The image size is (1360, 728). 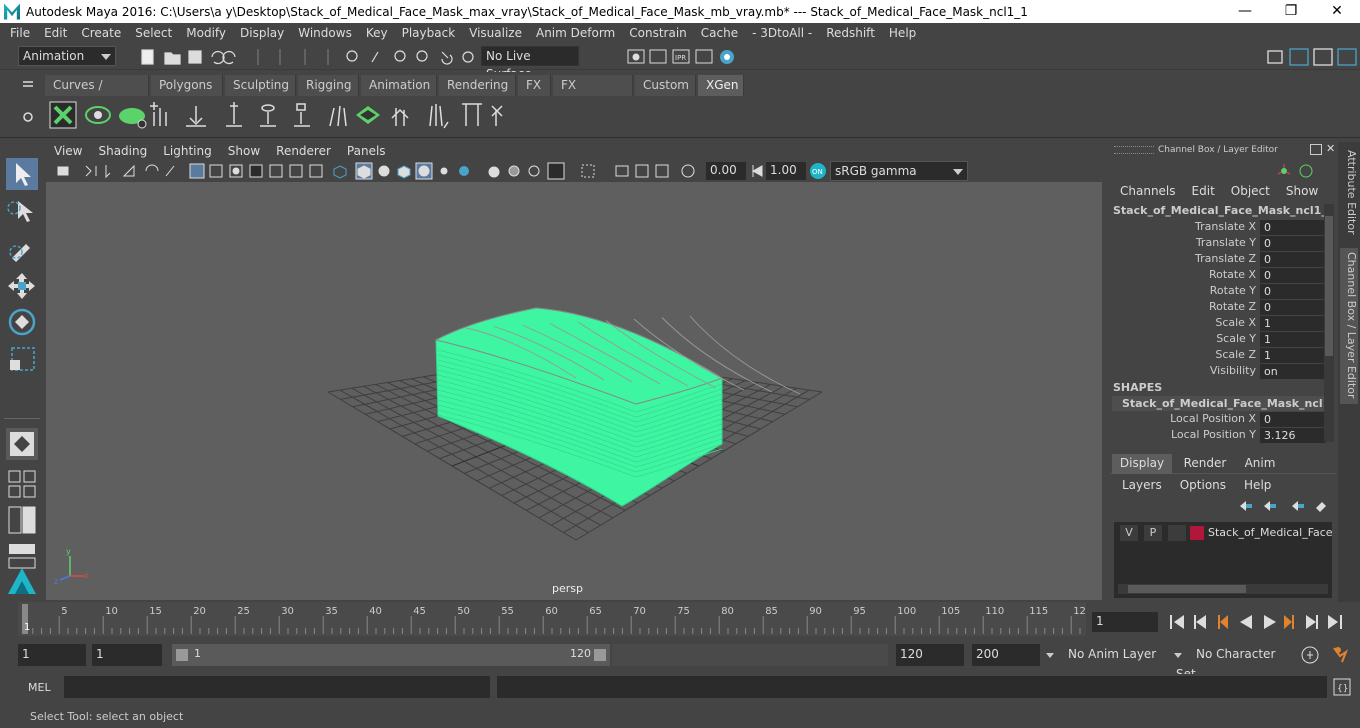 What do you see at coordinates (757, 171) in the screenshot?
I see `gamma-icon` at bounding box center [757, 171].